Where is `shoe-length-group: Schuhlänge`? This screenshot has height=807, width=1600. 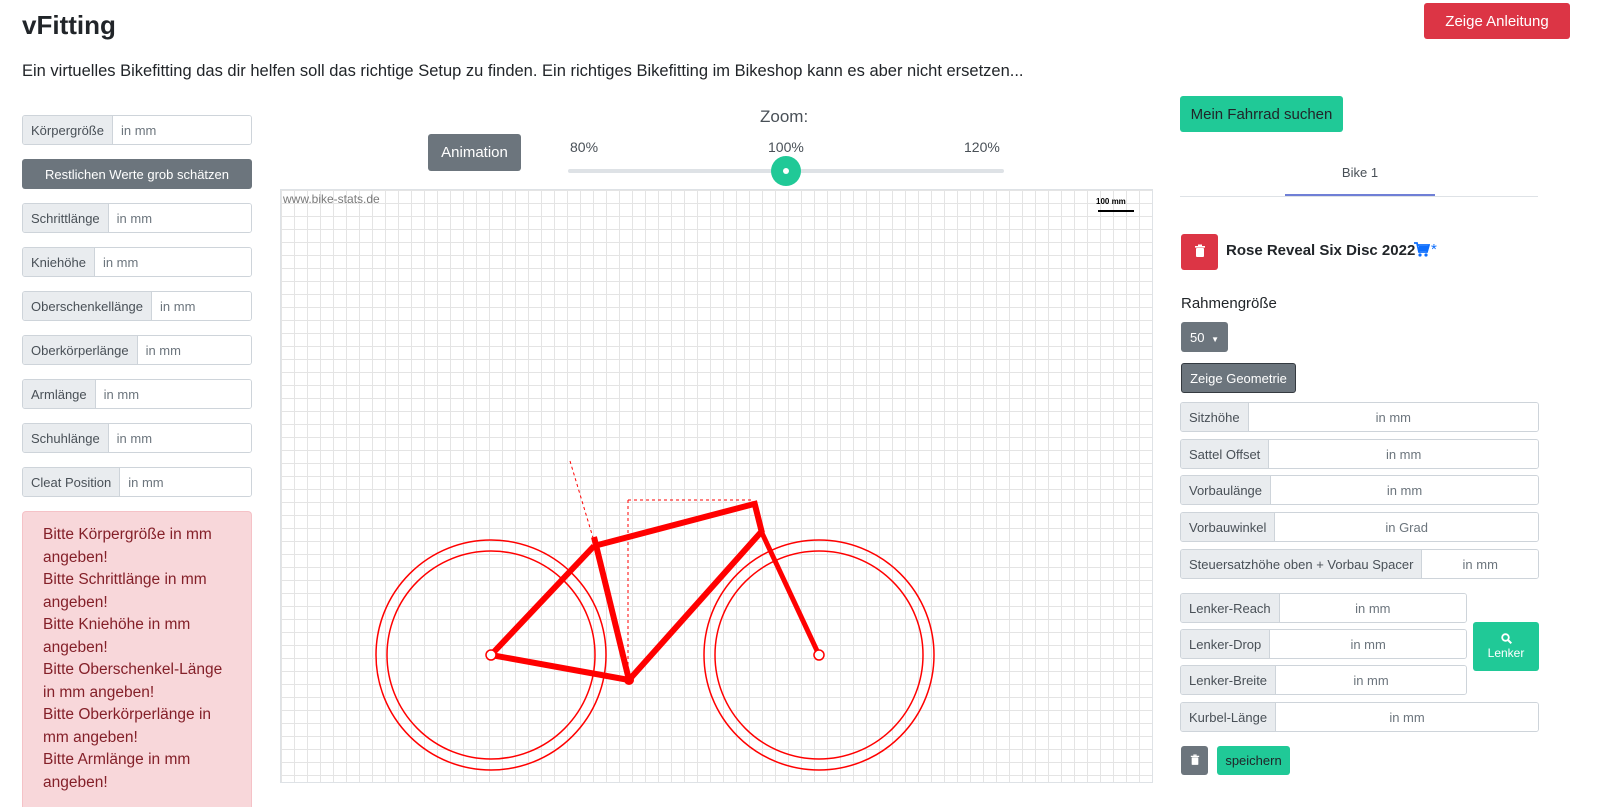 shoe-length-group: Schuhlänge is located at coordinates (137, 438).